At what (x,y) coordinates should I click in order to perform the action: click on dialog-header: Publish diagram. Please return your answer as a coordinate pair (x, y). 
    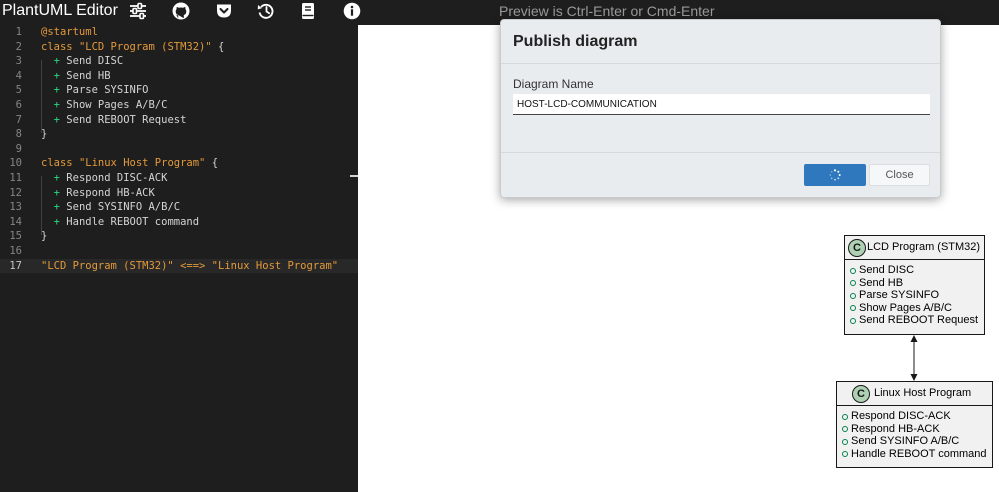
    Looking at the image, I should click on (720, 42).